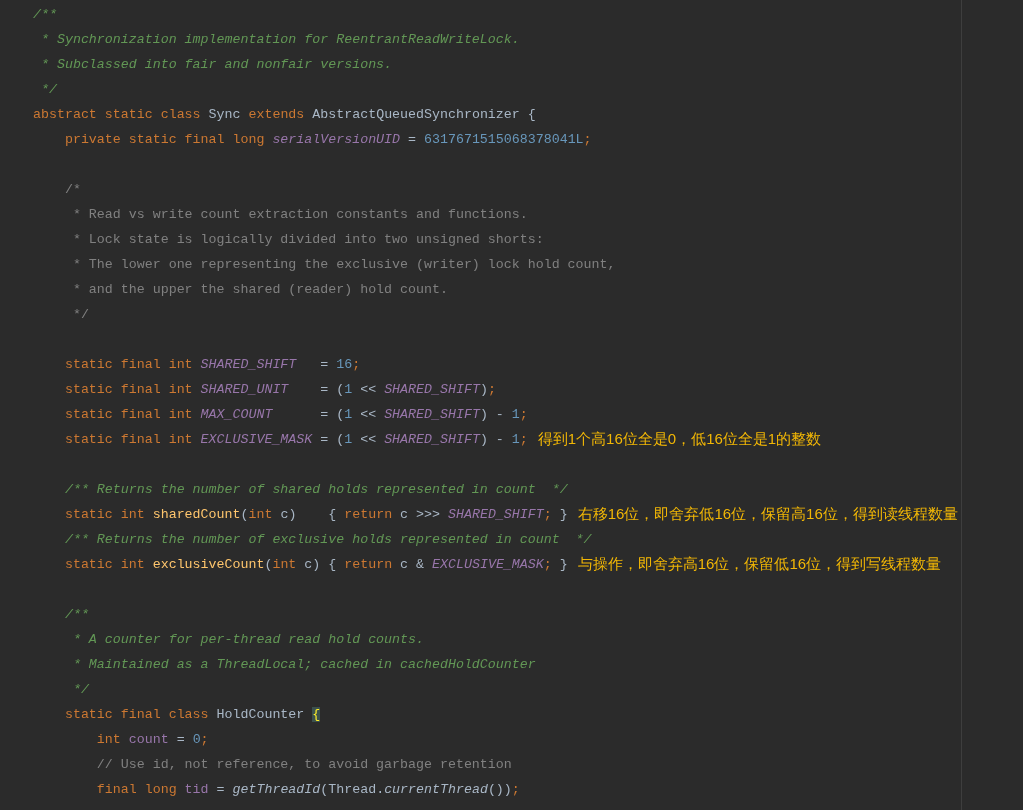 The width and height of the screenshot is (1023, 810). What do you see at coordinates (436, 789) in the screenshot?
I see `method-call: currentThread` at bounding box center [436, 789].